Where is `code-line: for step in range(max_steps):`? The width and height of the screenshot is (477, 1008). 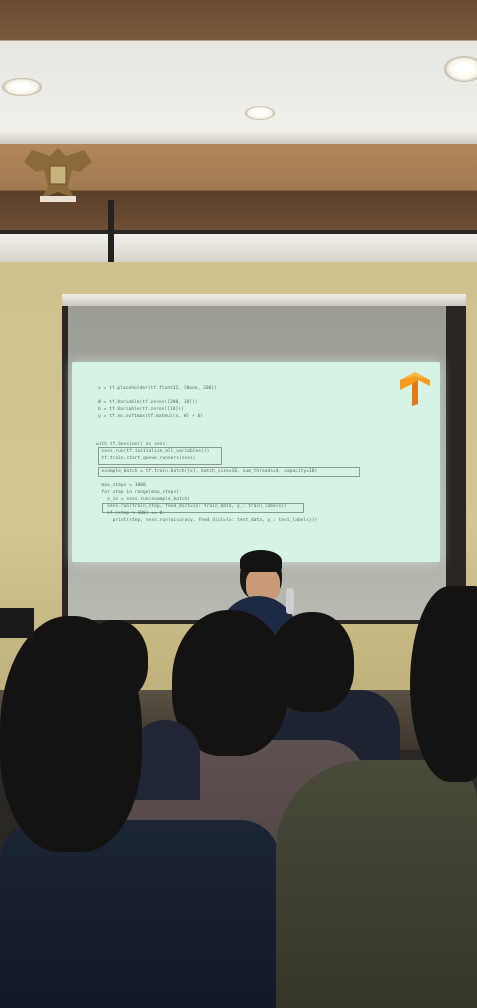 code-line: for step in range(max_steps): is located at coordinates (139, 492).